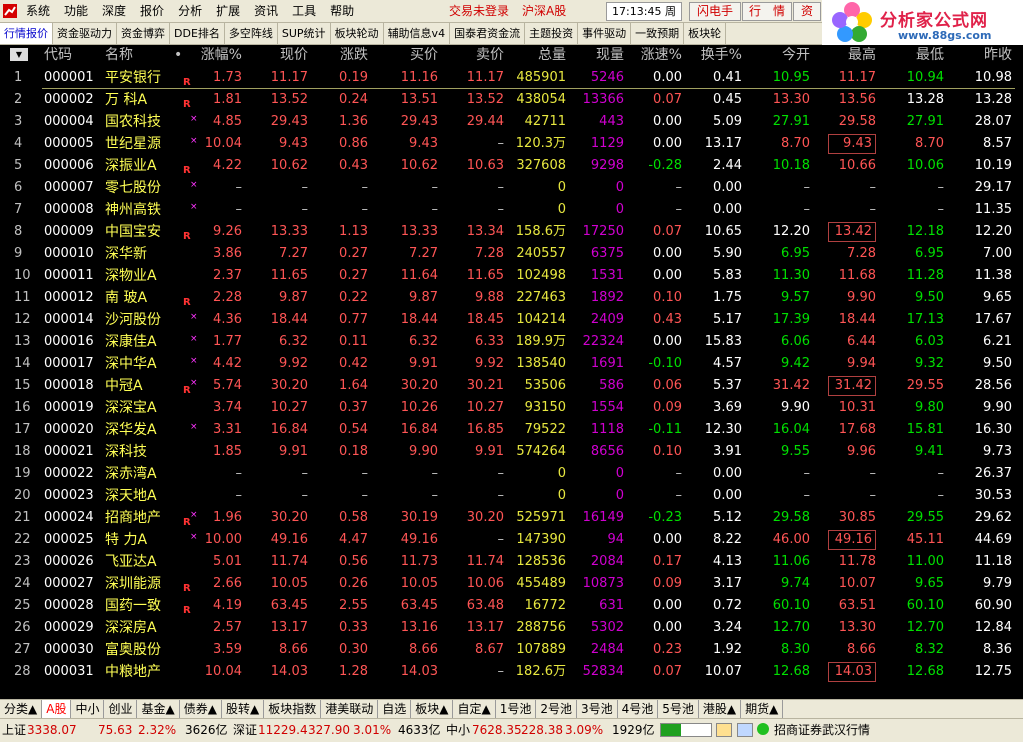 This screenshot has height=742, width=1023. Describe the element at coordinates (417, 33) in the screenshot. I see `tab-item: 辅助信息v4` at that location.